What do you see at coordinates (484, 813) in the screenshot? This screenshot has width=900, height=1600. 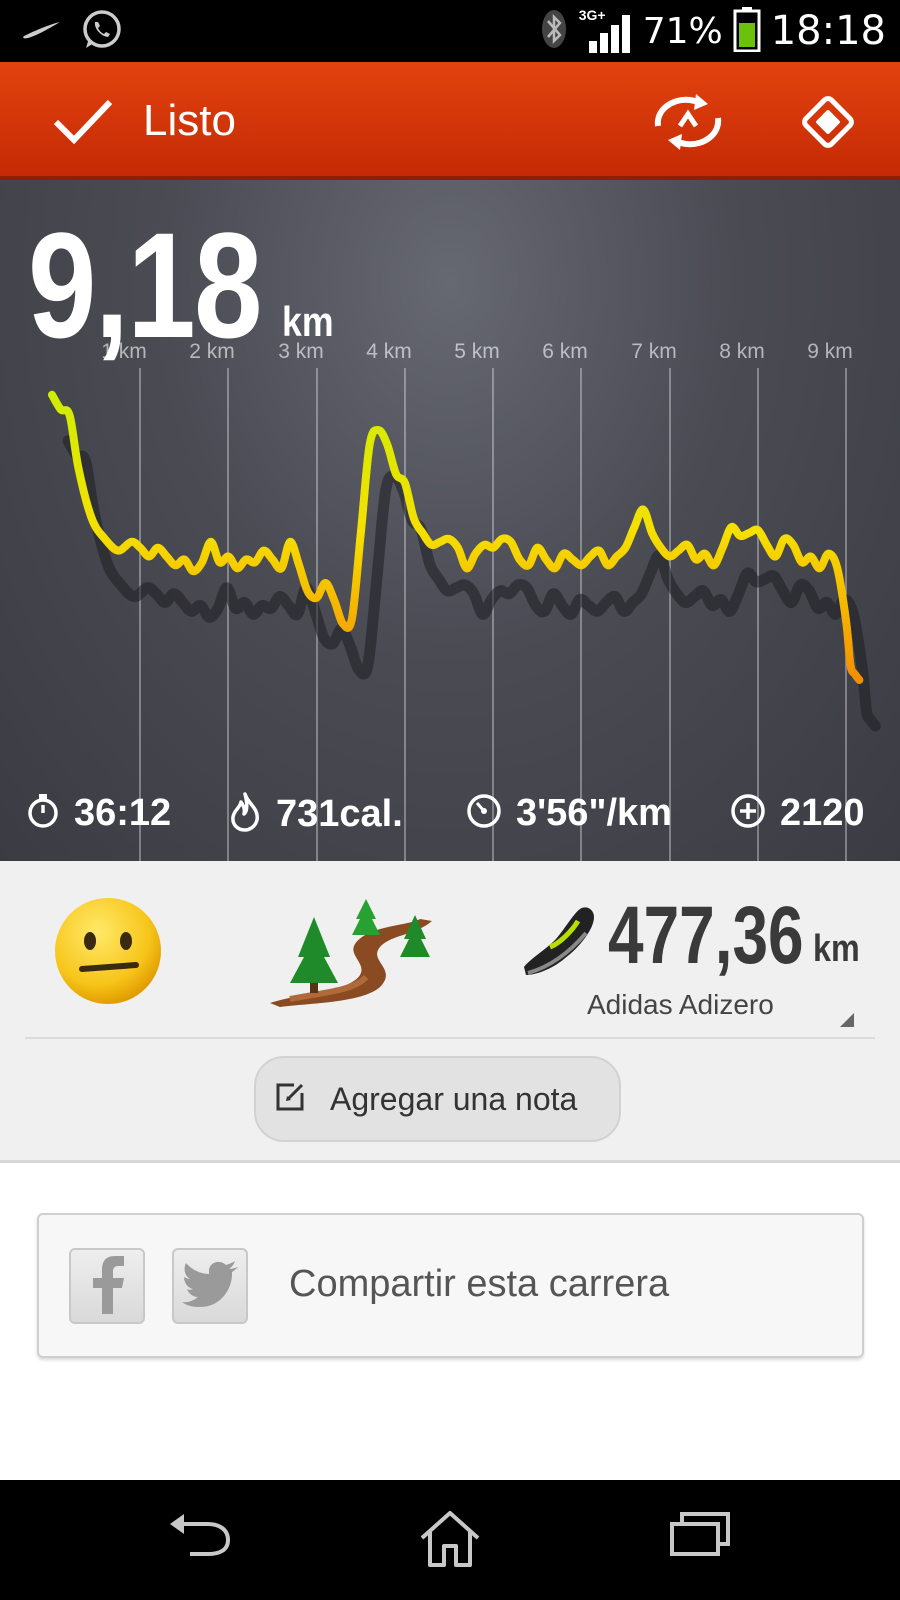 I see `pace-gauge-icon` at bounding box center [484, 813].